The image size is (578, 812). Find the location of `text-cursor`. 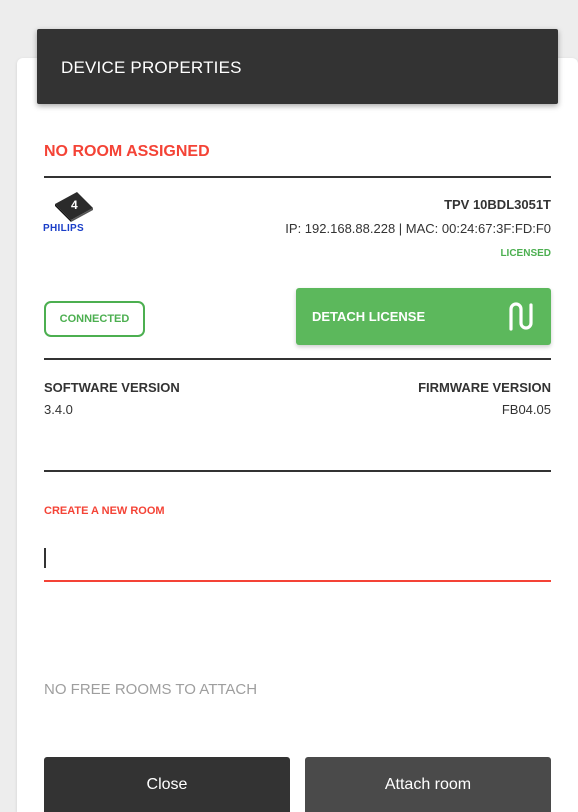

text-cursor is located at coordinates (45, 558).